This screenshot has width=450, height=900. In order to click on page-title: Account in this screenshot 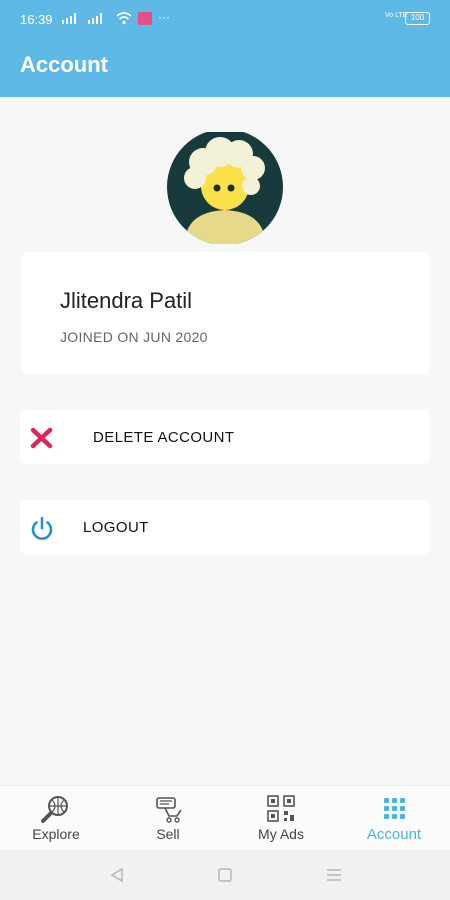, I will do `click(64, 64)`.